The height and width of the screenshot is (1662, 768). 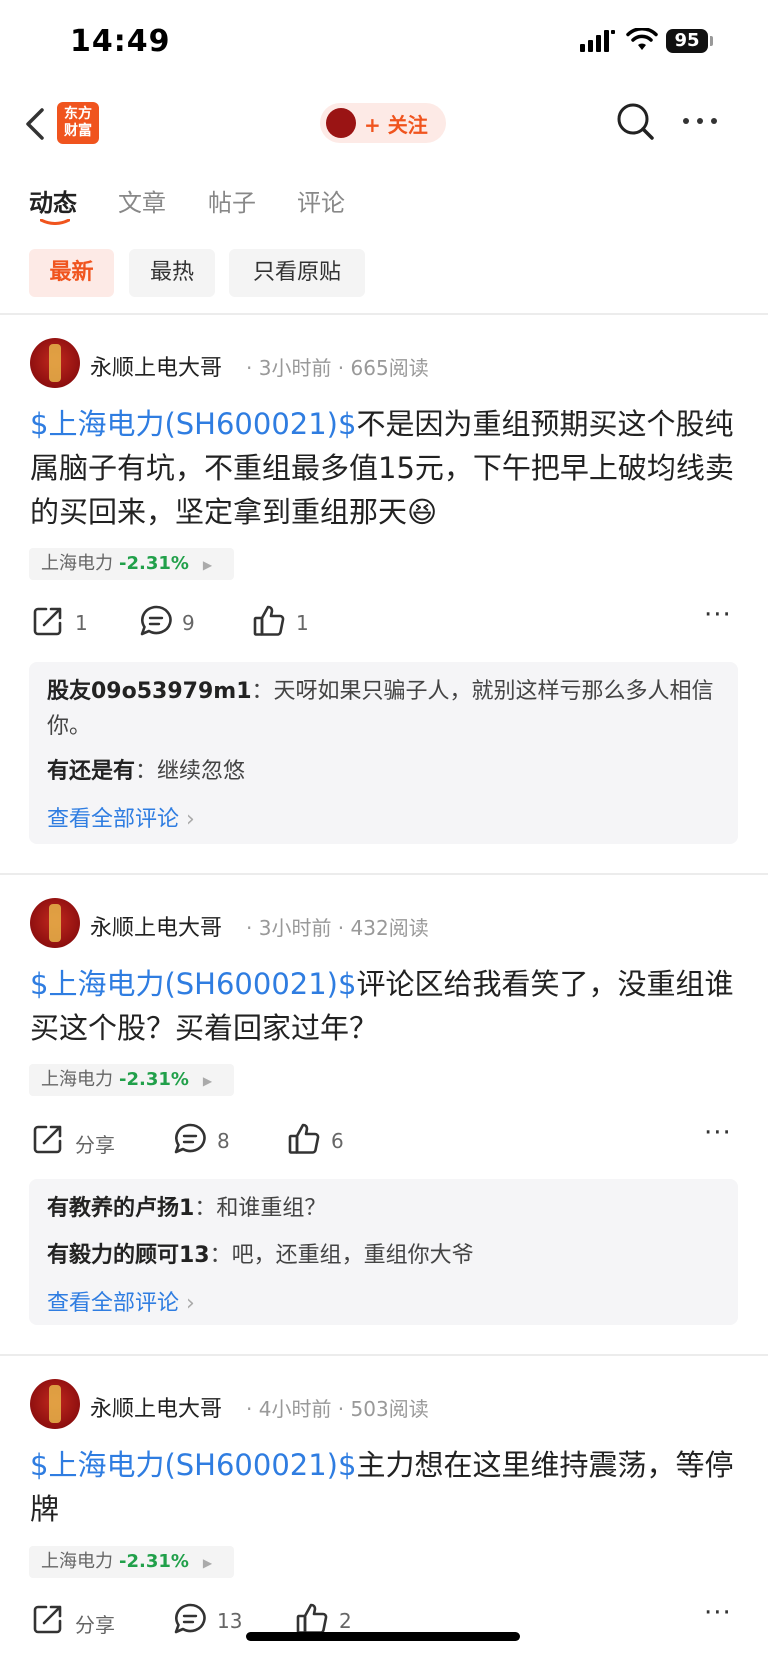 What do you see at coordinates (172, 273) in the screenshot?
I see `filter-hot: 最热` at bounding box center [172, 273].